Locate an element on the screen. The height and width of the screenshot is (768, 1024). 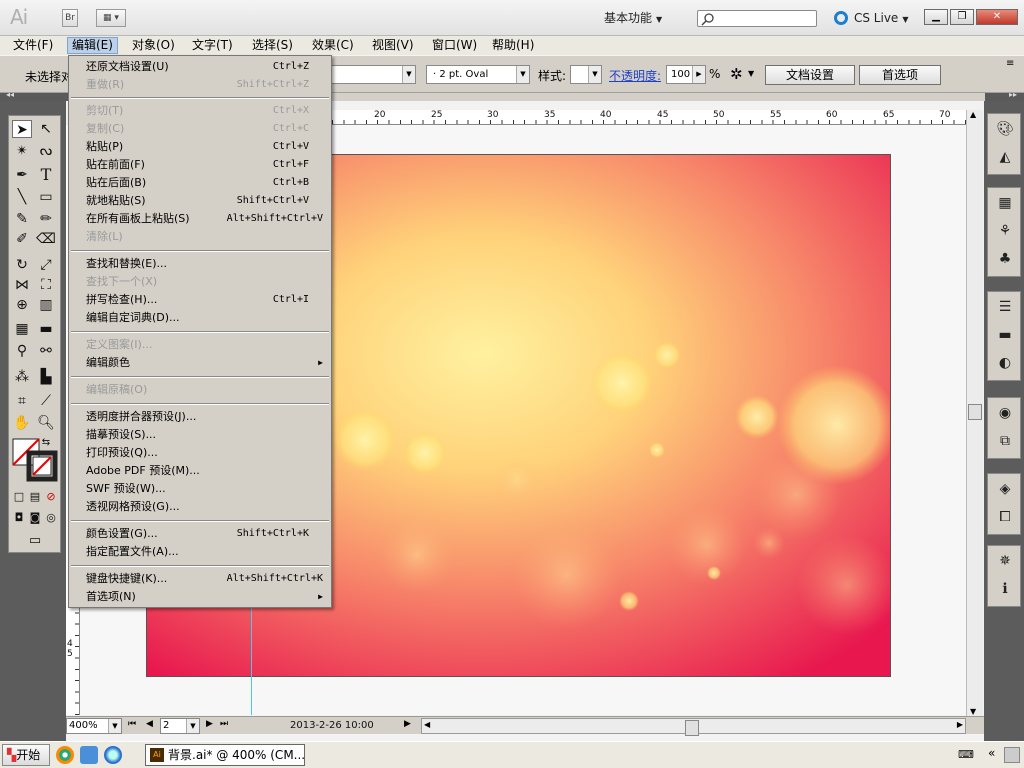
lasso-tool-icon: ᔓ is located at coordinates (46, 151).